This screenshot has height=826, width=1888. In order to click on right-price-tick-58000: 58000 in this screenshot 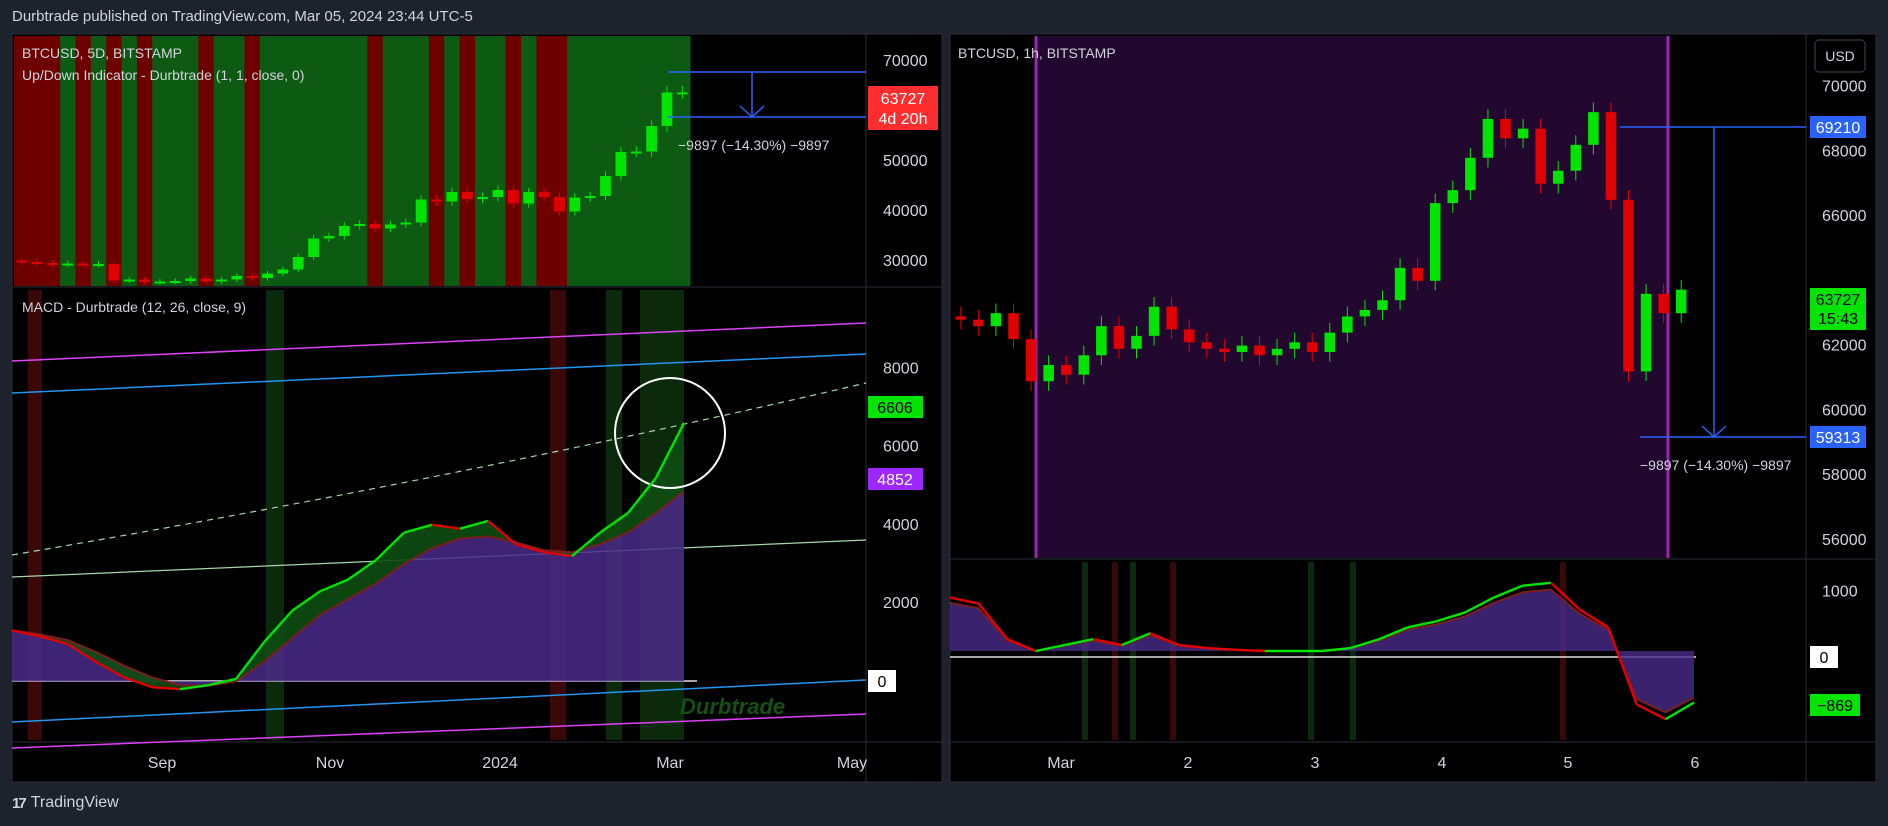, I will do `click(1844, 475)`.